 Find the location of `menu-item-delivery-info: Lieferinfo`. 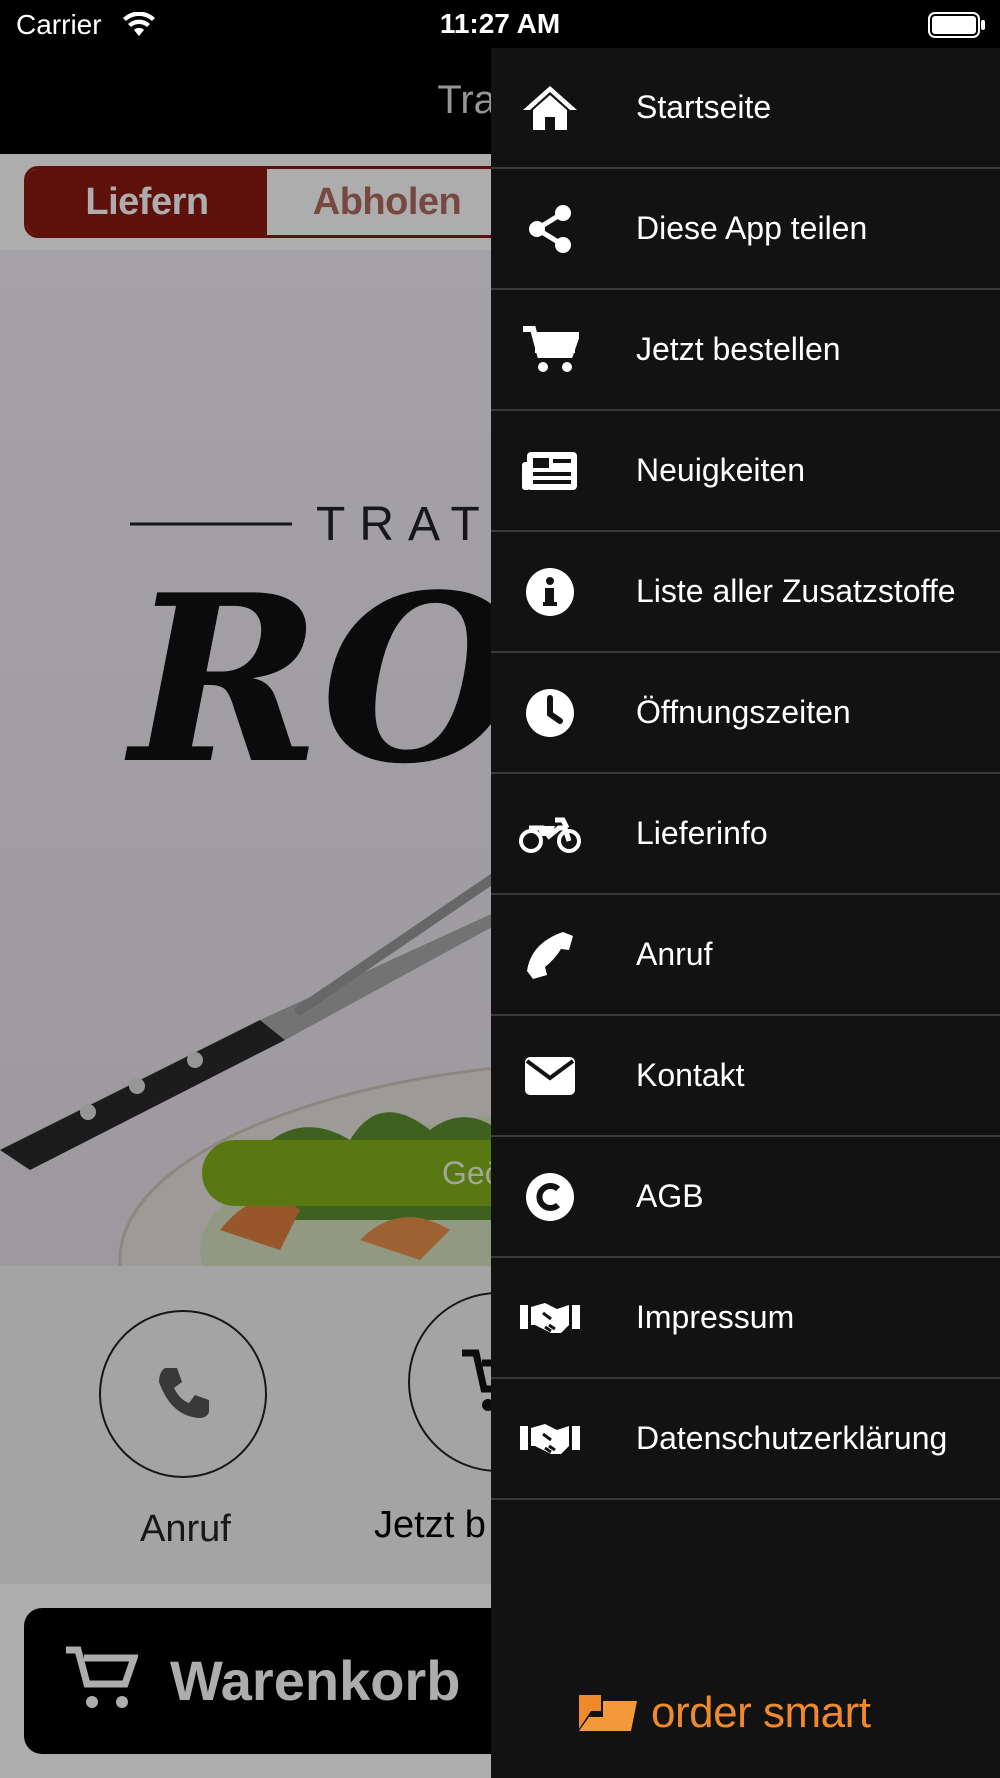

menu-item-delivery-info: Lieferinfo is located at coordinates (745, 834).